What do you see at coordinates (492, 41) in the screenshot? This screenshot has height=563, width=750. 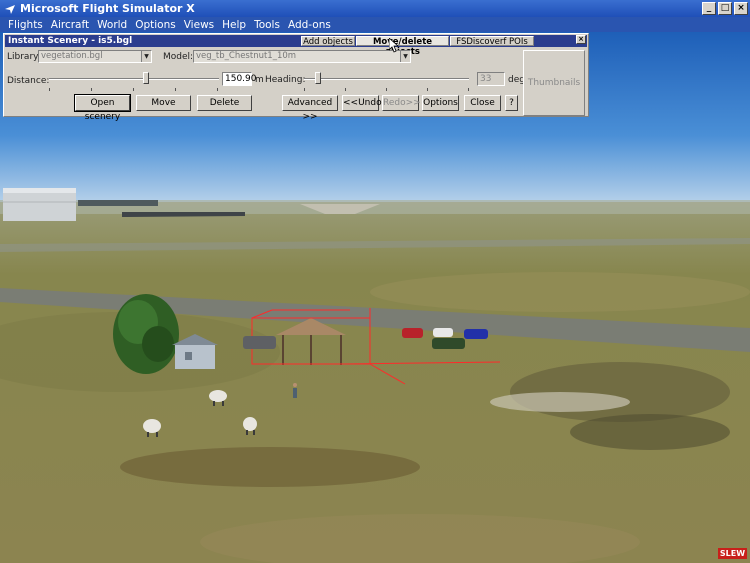 I see `tab-fsdiscover-pois: FSDiscoverf POIs` at bounding box center [492, 41].